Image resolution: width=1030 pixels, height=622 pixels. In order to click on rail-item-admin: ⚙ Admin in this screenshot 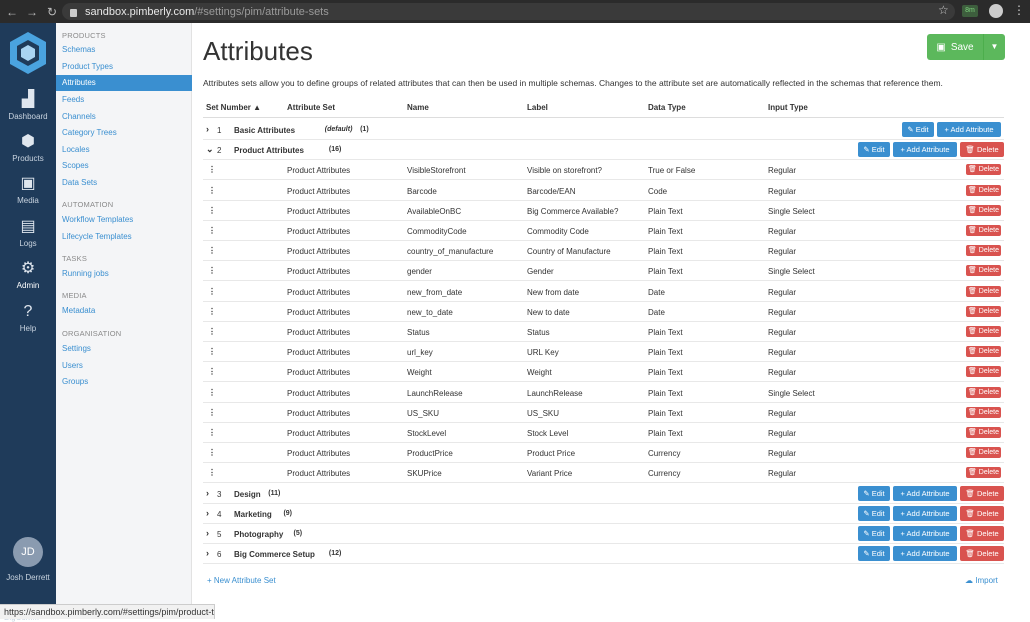, I will do `click(28, 275)`.